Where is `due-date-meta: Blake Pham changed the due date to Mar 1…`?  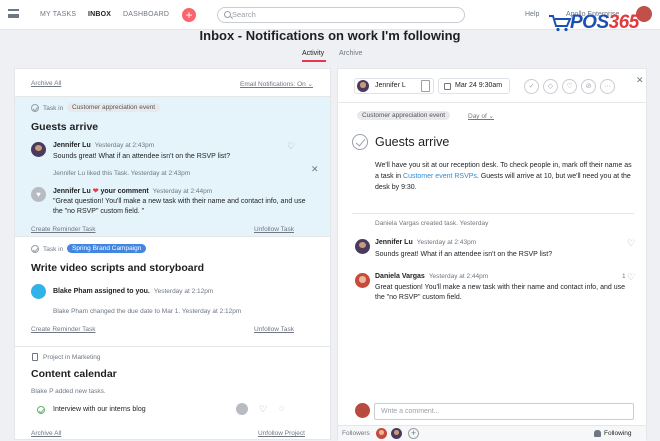 due-date-meta: Blake Pham changed the due date to Mar 1… is located at coordinates (147, 311).